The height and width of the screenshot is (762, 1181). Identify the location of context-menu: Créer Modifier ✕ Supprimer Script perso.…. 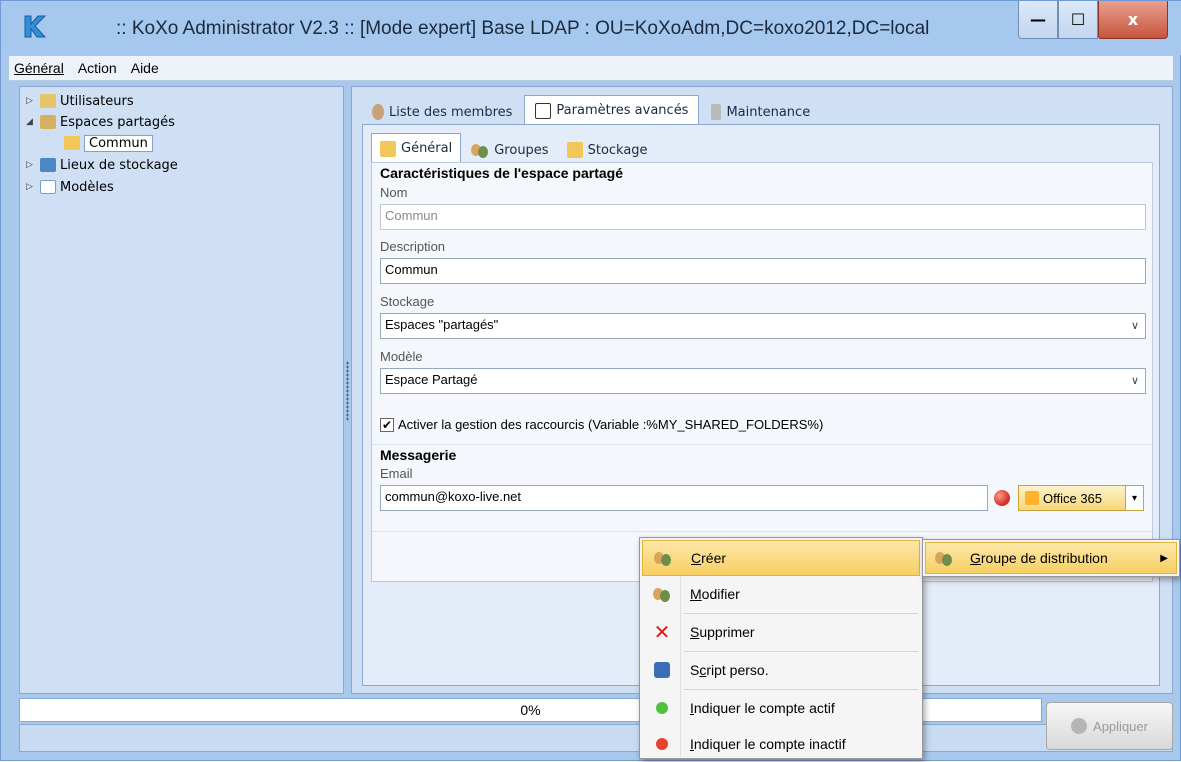
(781, 648).